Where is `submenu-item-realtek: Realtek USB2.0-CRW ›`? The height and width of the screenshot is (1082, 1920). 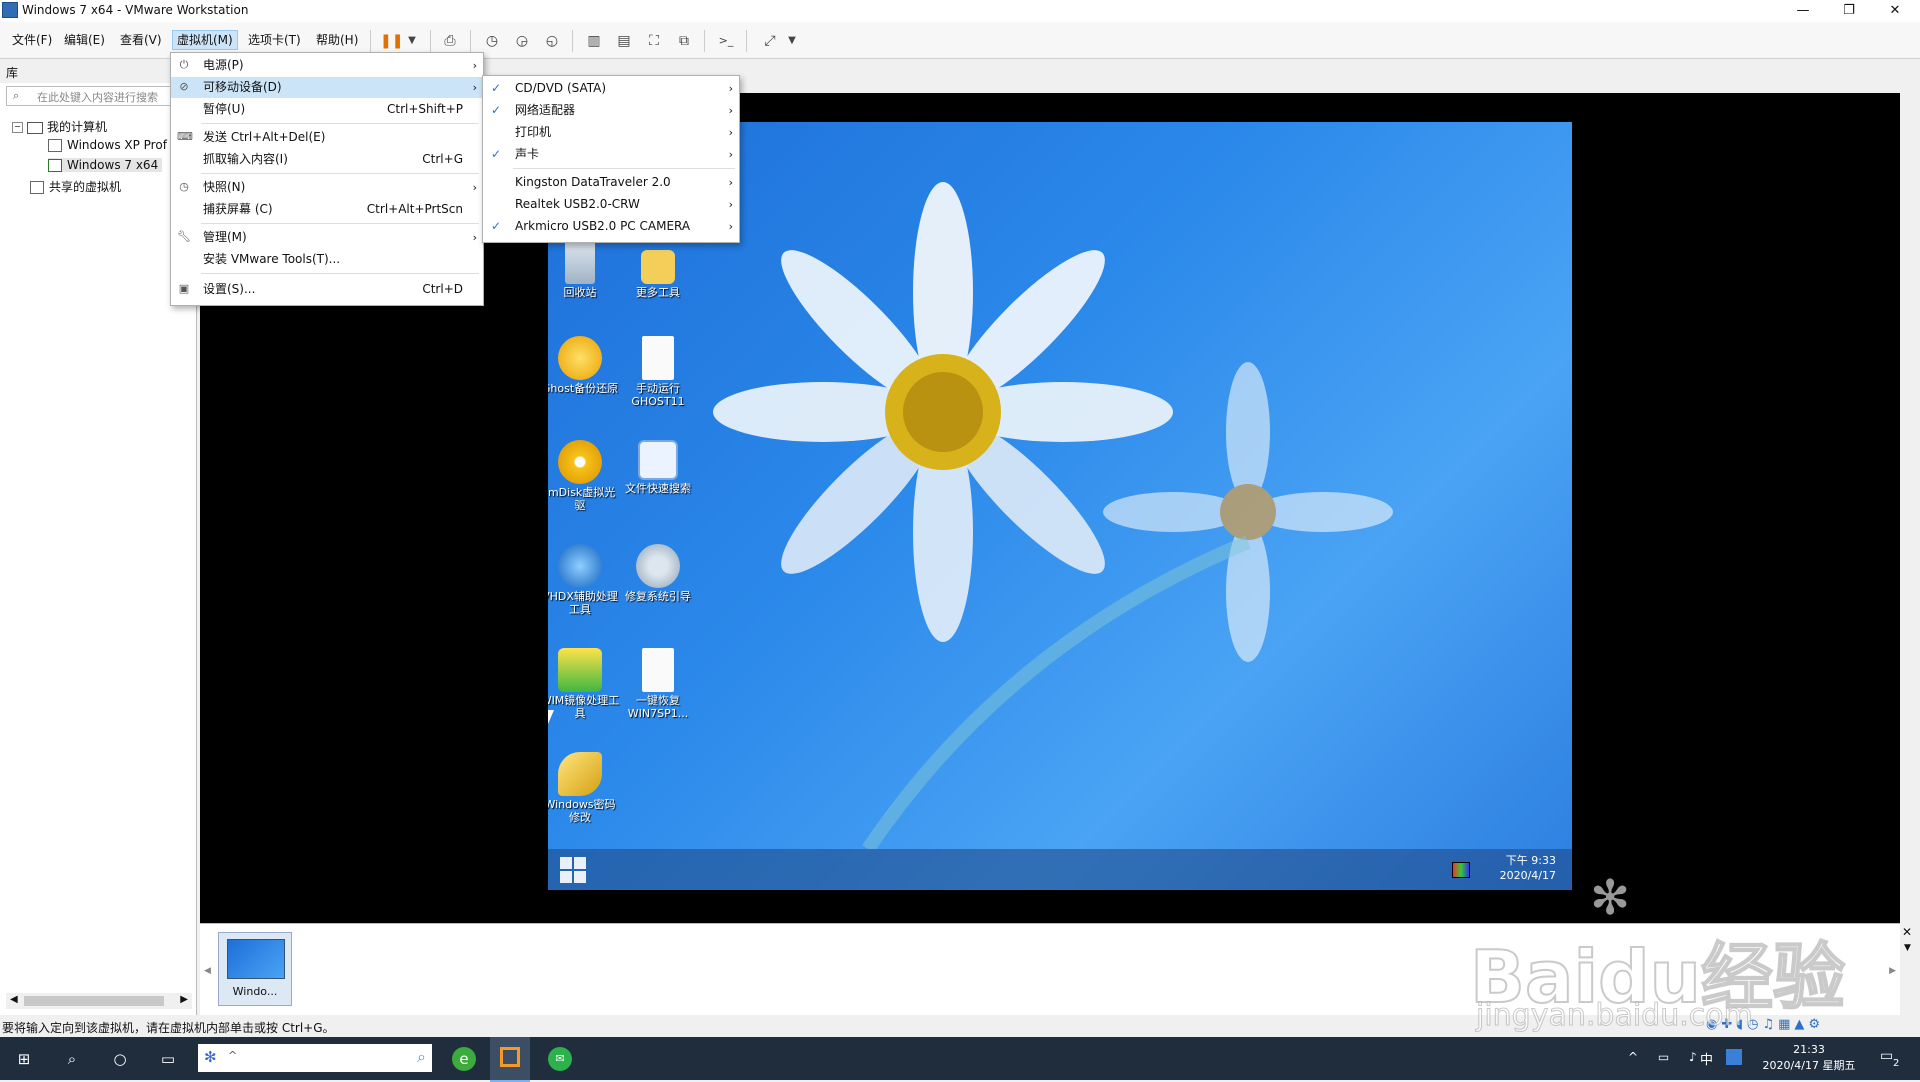 submenu-item-realtek: Realtek USB2.0-CRW › is located at coordinates (611, 204).